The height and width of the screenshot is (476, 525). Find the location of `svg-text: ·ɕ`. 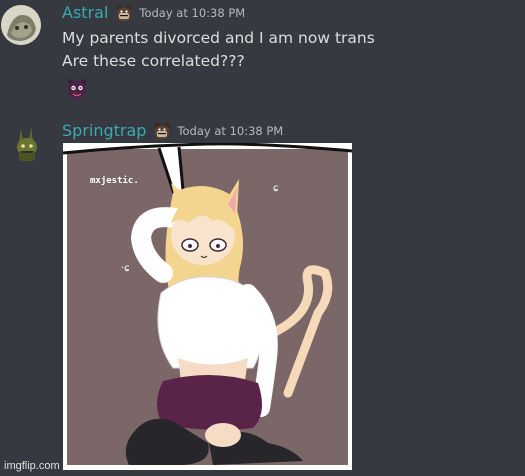

svg-text: ·ɕ is located at coordinates (125, 268).